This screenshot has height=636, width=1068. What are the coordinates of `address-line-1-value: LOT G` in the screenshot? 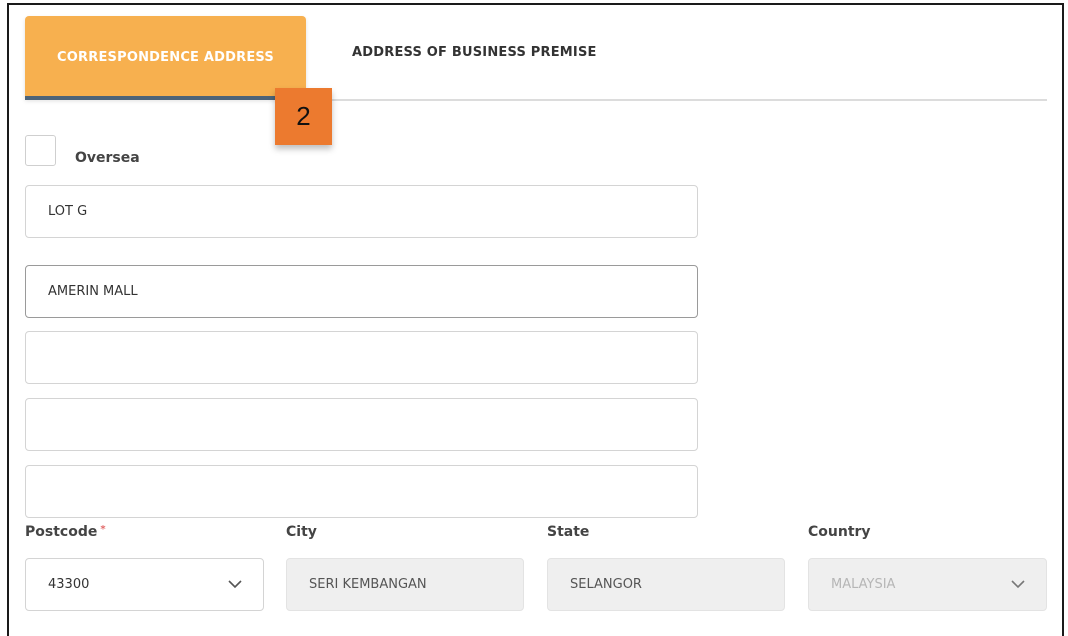 It's located at (68, 211).